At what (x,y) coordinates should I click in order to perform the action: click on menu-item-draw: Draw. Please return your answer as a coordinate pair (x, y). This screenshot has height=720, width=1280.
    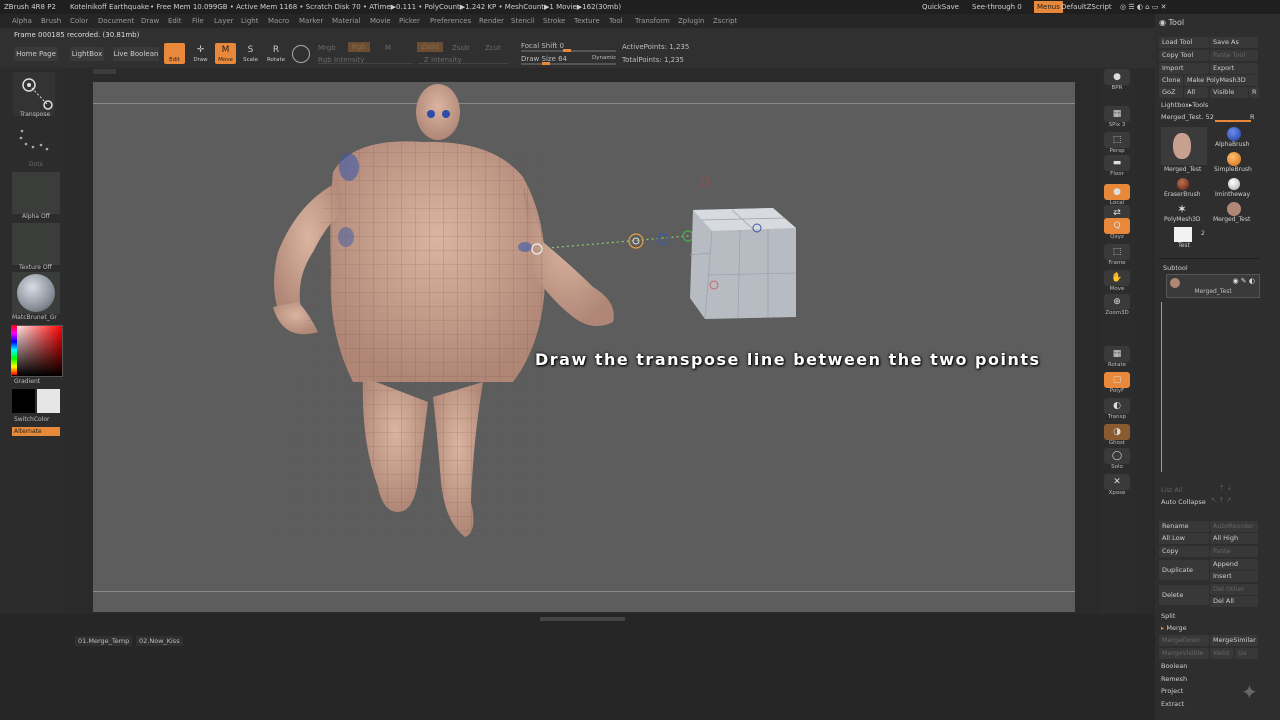
    Looking at the image, I should click on (150, 21).